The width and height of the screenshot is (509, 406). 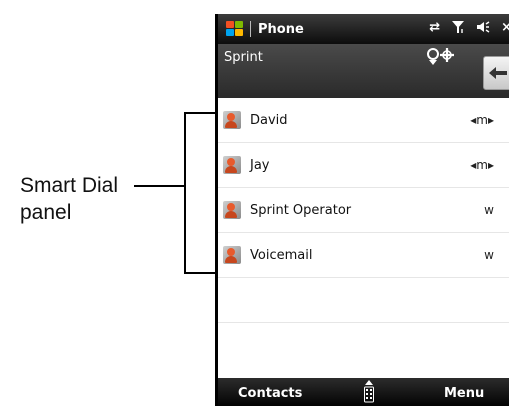 I want to click on close-icon: ×, so click(x=505, y=29).